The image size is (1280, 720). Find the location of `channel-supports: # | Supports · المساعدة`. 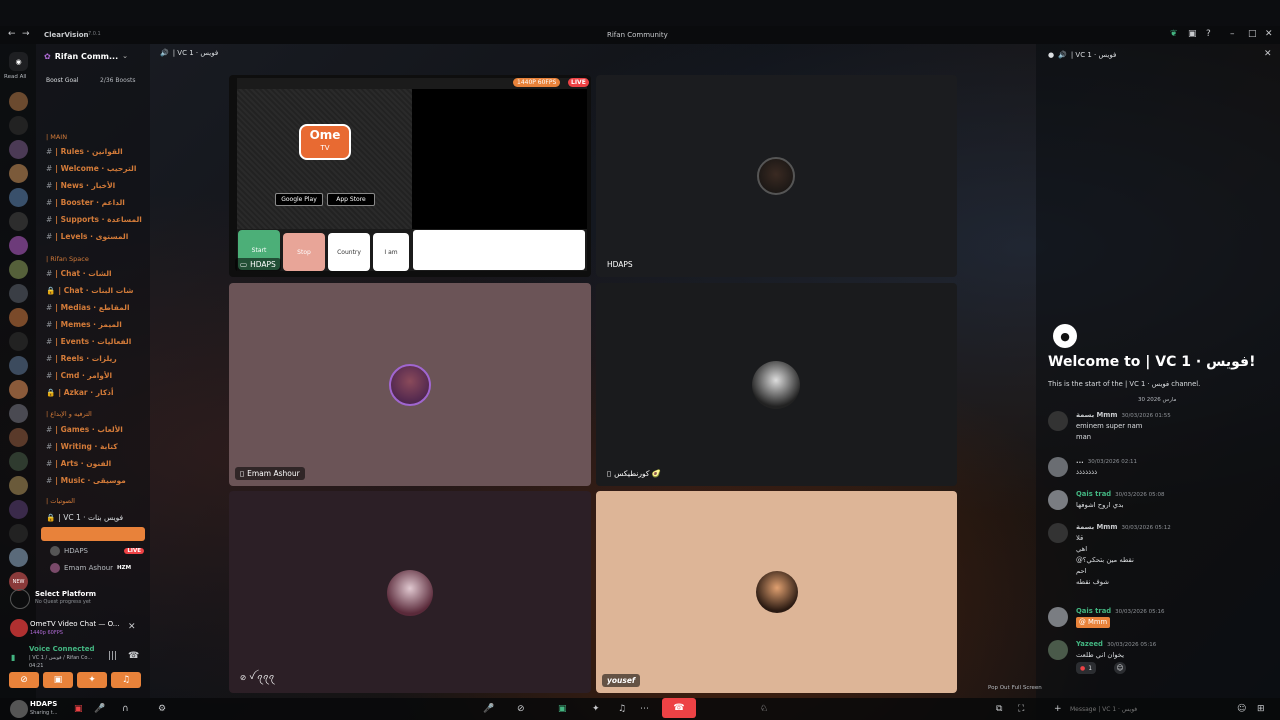

channel-supports: # | Supports · المساعدة is located at coordinates (98, 219).